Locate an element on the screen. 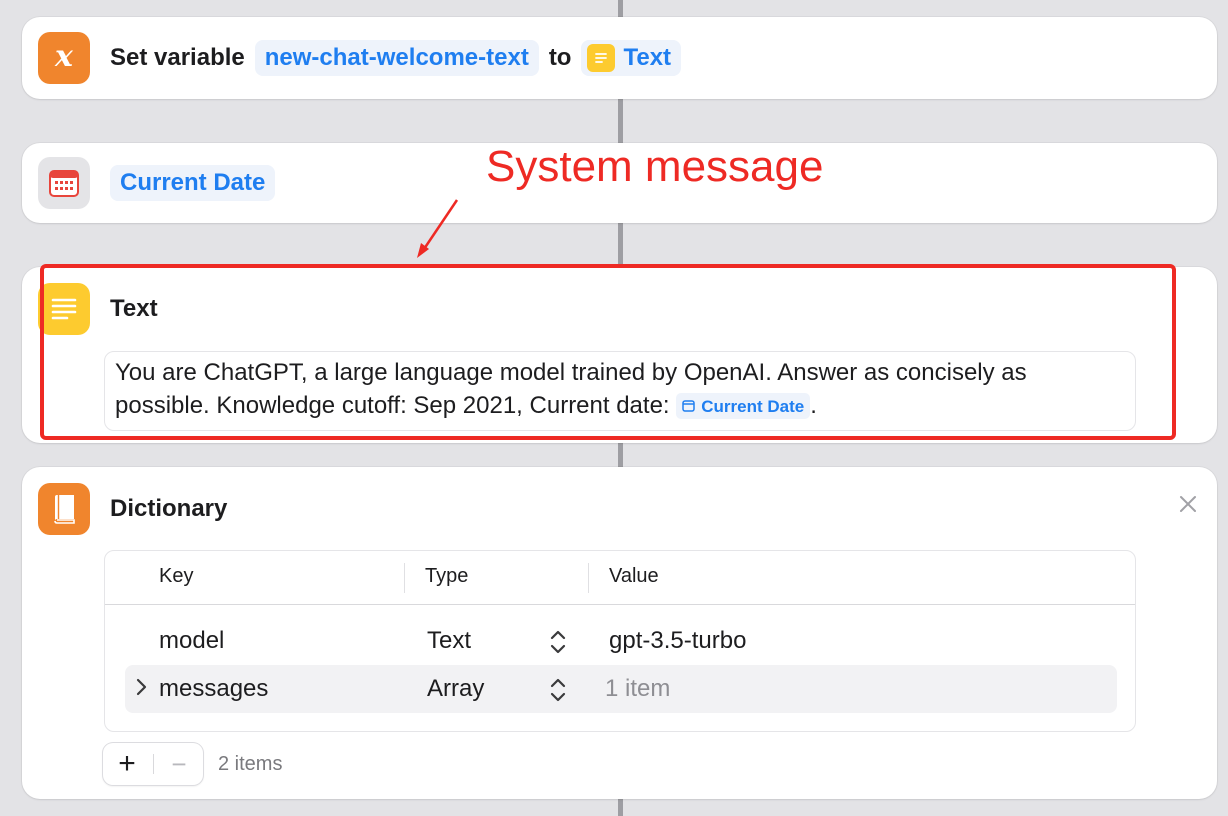 The image size is (1228, 816). stepper-divider is located at coordinates (153, 764).